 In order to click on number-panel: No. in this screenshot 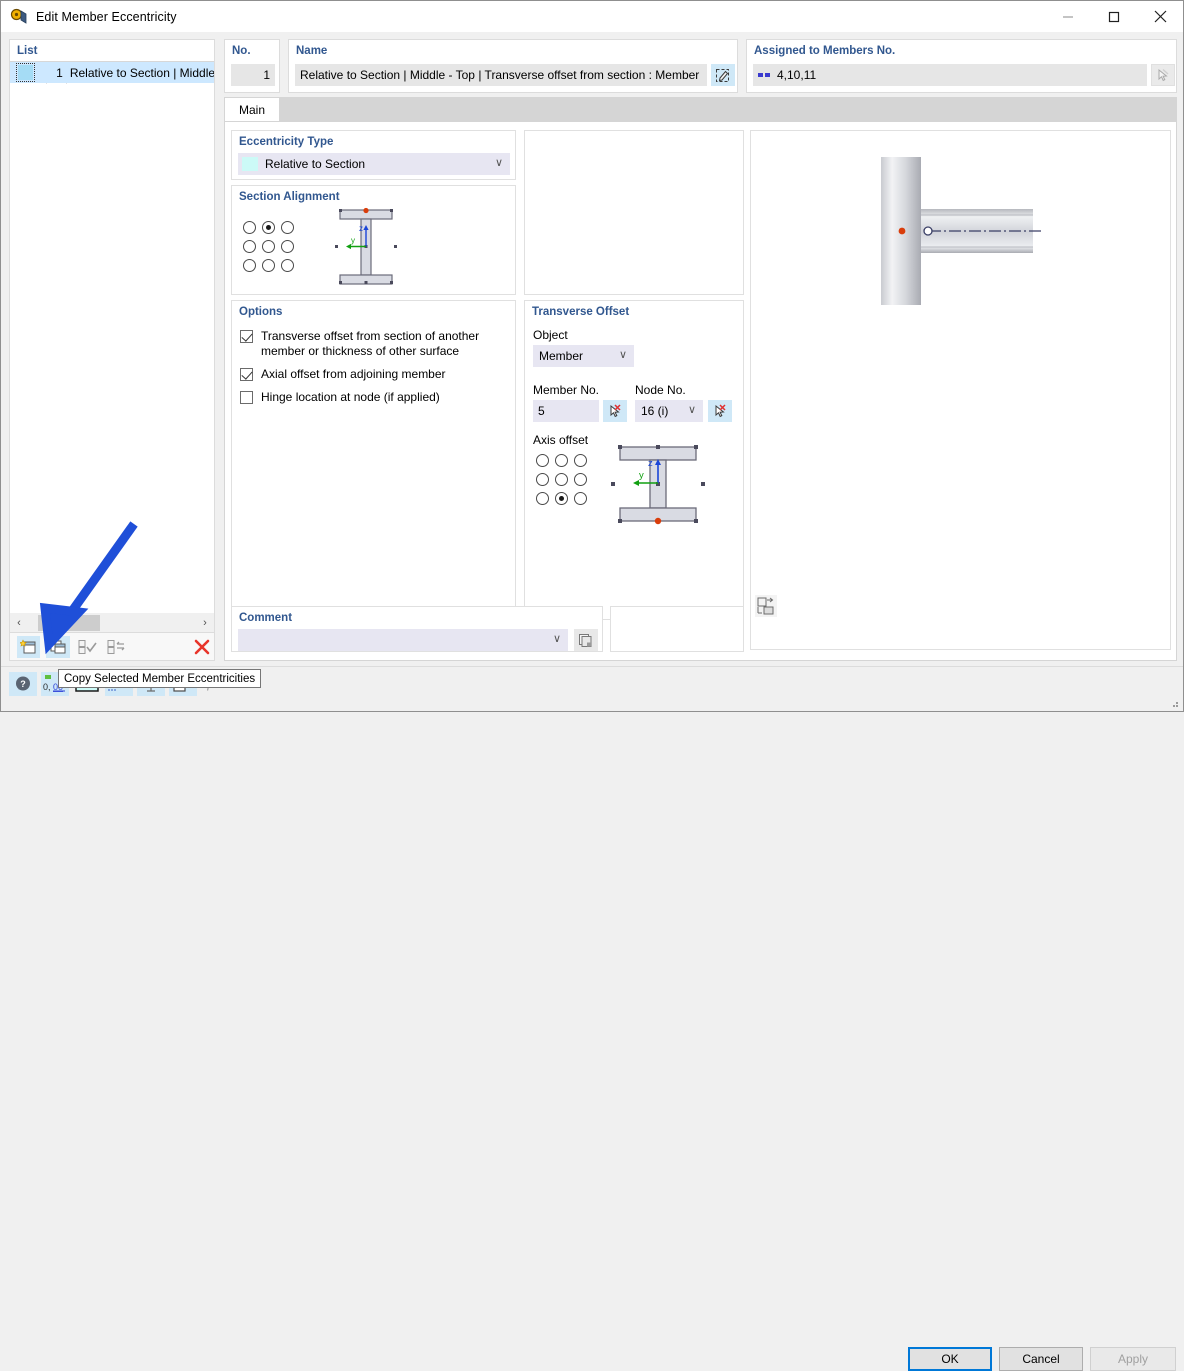, I will do `click(252, 66)`.